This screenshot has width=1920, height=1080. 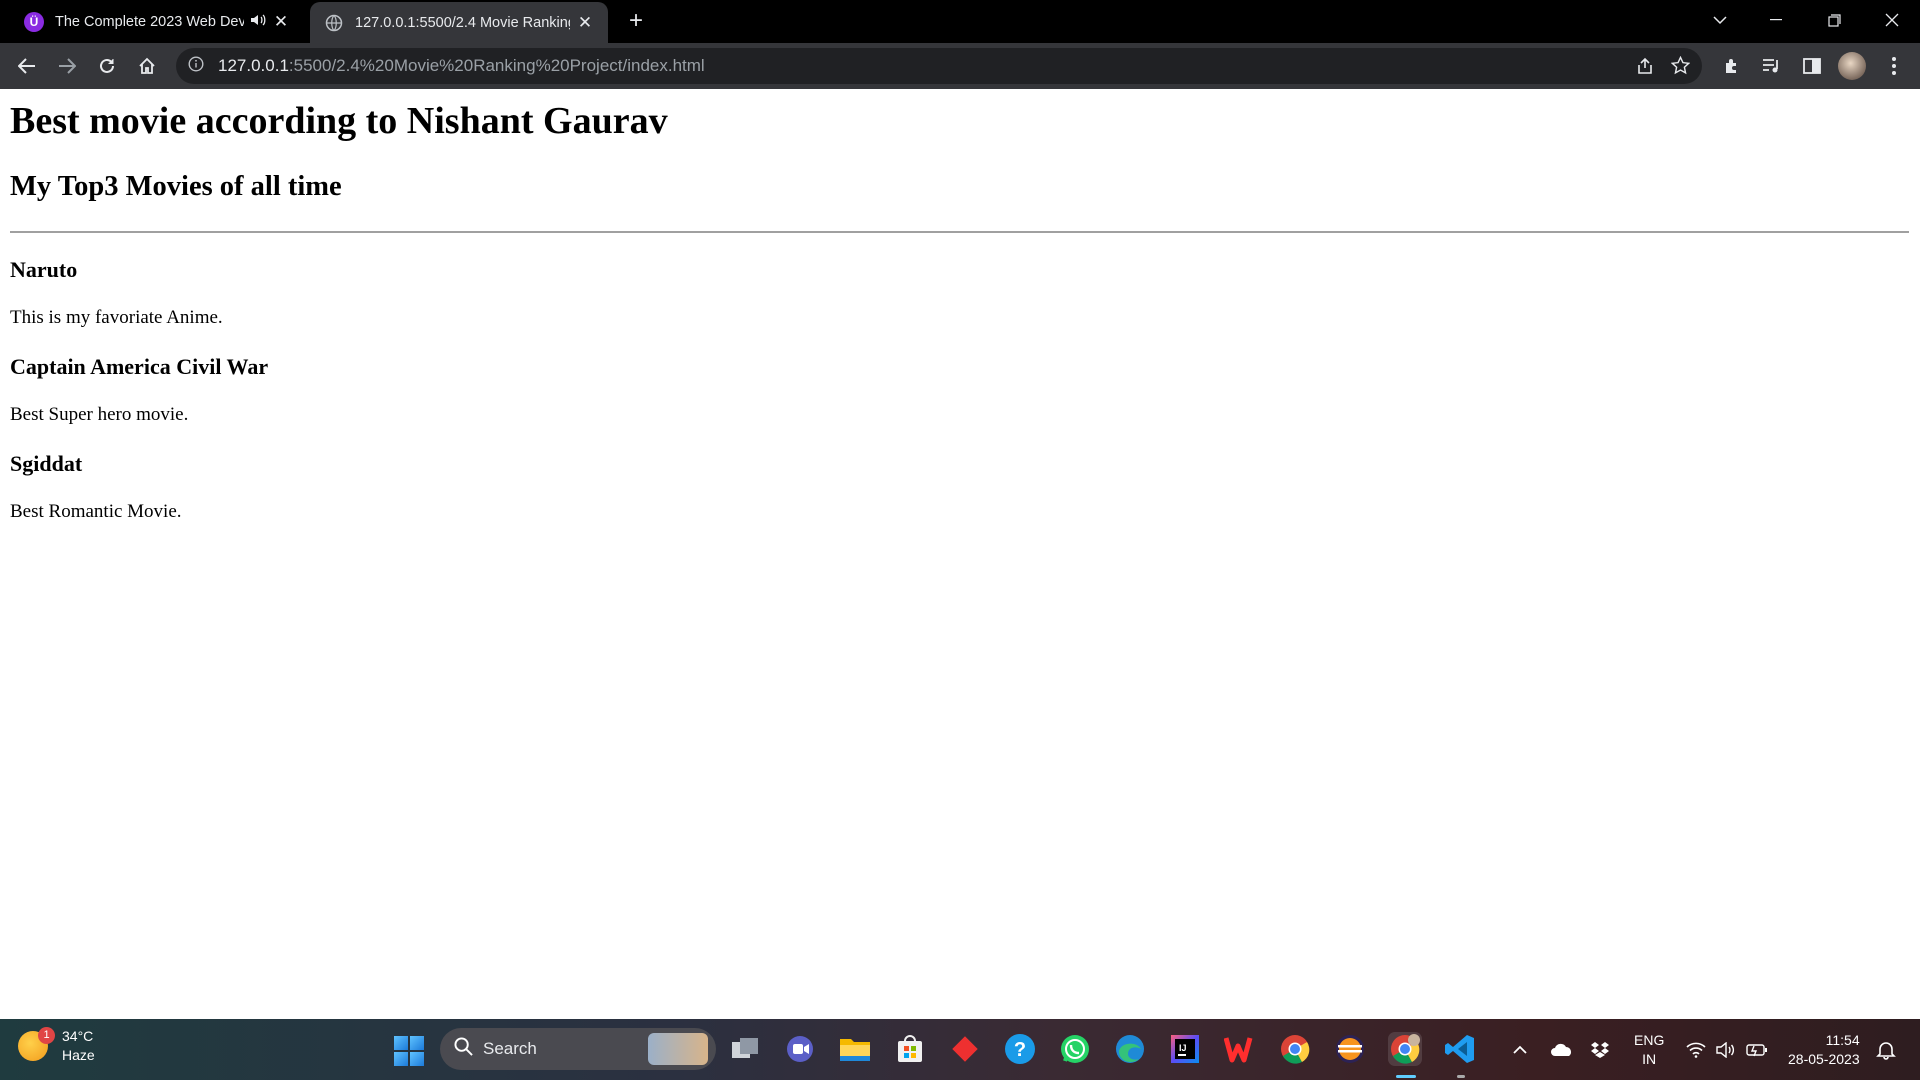 What do you see at coordinates (46, 463) in the screenshot?
I see `movie-title: Sgiddat` at bounding box center [46, 463].